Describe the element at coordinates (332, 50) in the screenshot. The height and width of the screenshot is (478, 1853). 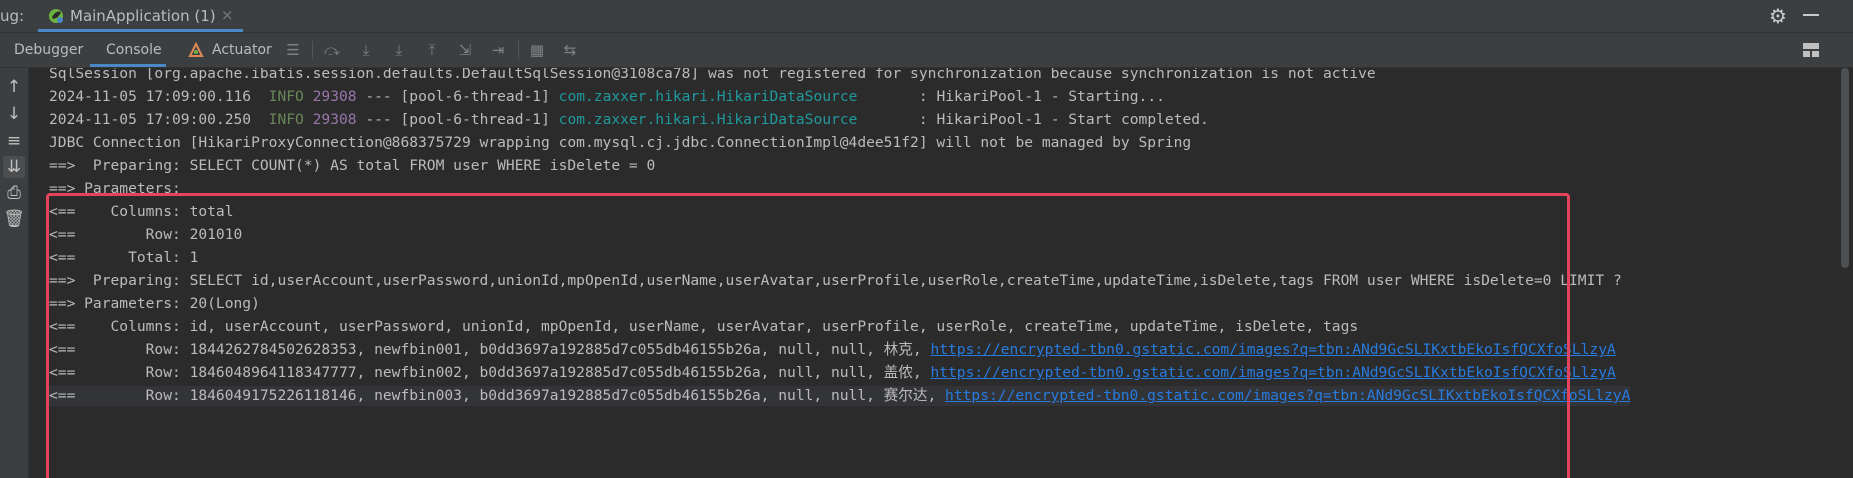
I see `show-execution-point-icon: ⤼` at that location.